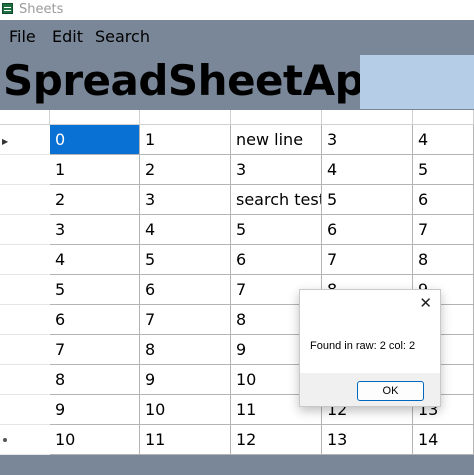  What do you see at coordinates (41, 9) in the screenshot?
I see `window-title: Sheets` at bounding box center [41, 9].